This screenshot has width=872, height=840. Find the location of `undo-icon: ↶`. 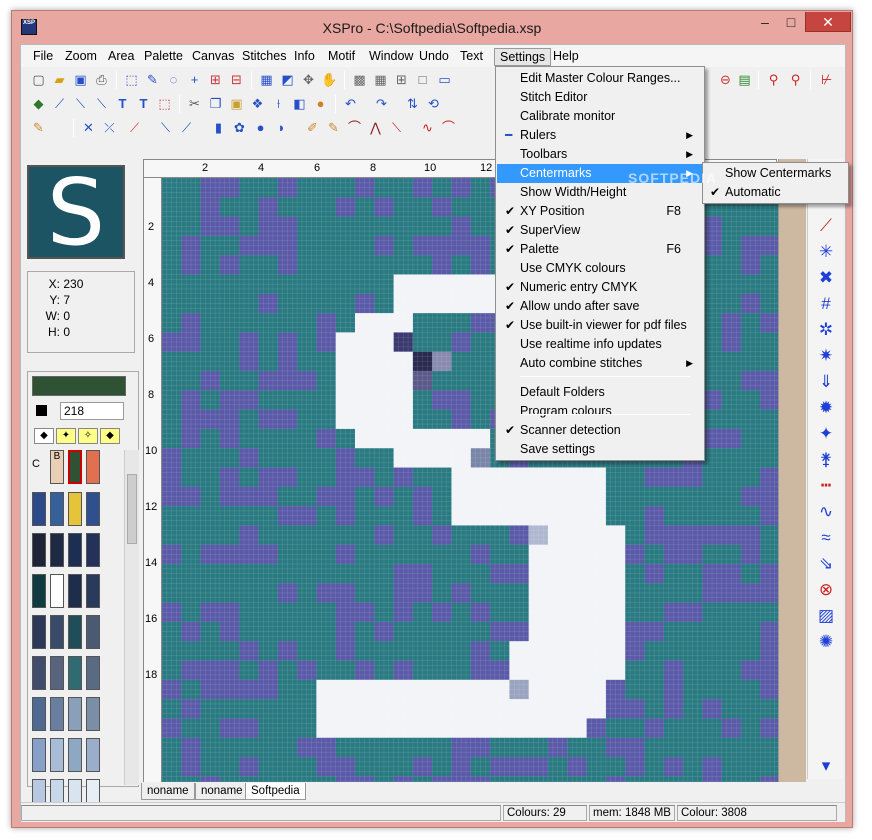

undo-icon: ↶ is located at coordinates (350, 103).